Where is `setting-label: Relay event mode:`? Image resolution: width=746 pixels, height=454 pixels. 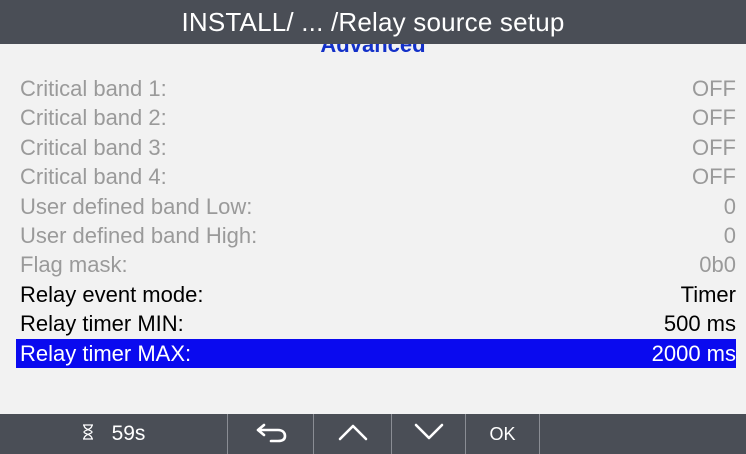 setting-label: Relay event mode: is located at coordinates (112, 294).